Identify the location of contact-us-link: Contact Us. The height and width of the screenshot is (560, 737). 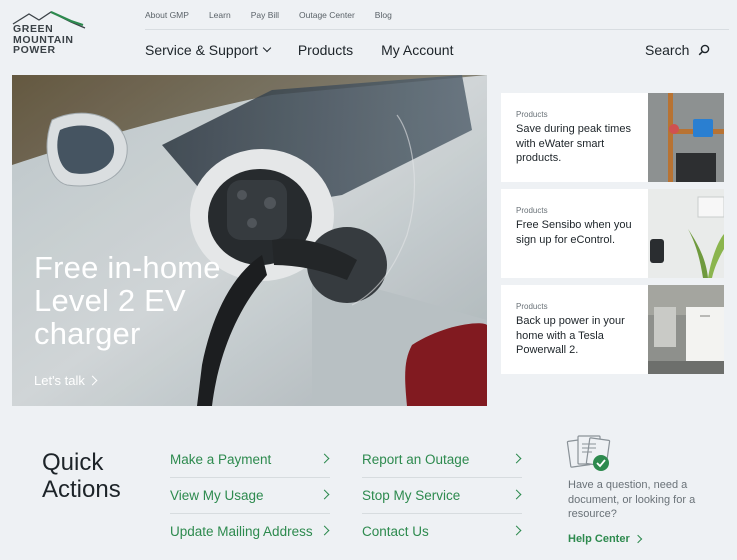
(442, 531).